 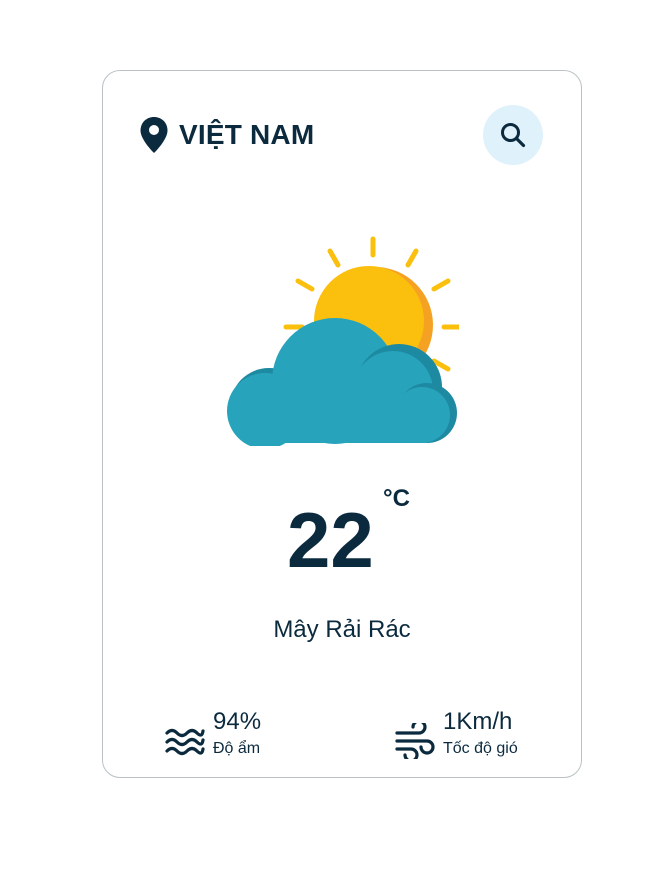 I want to click on wind-value: 1Km/h, so click(x=478, y=721).